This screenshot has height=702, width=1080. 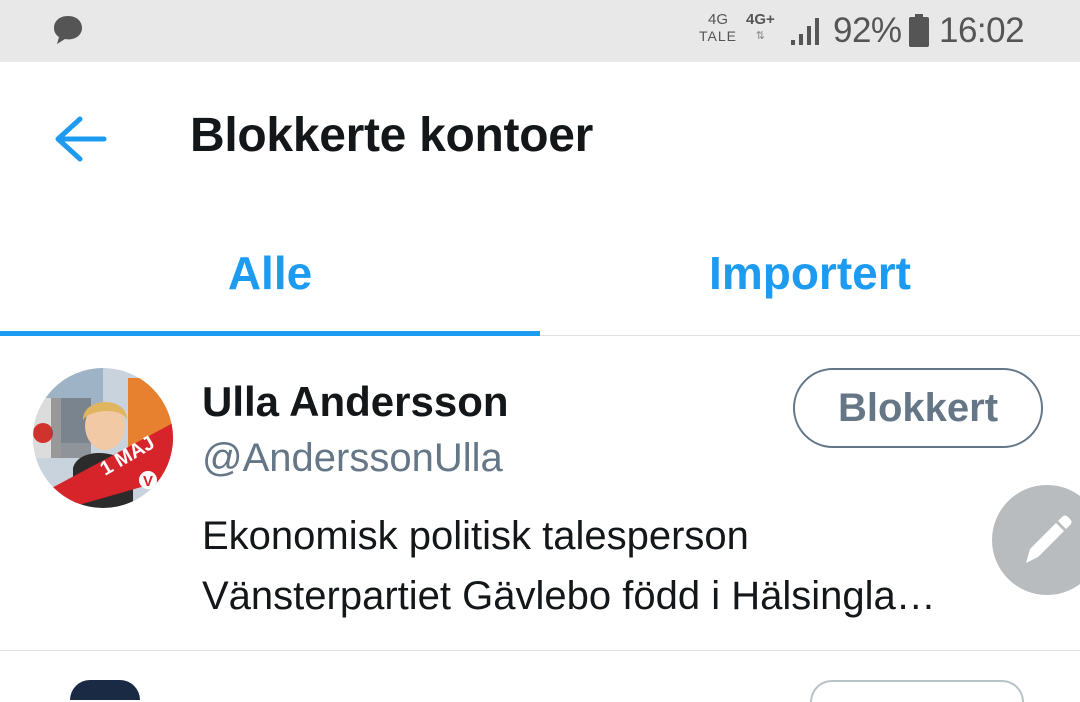 What do you see at coordinates (810, 273) in the screenshot?
I see `tab-importert: Importert` at bounding box center [810, 273].